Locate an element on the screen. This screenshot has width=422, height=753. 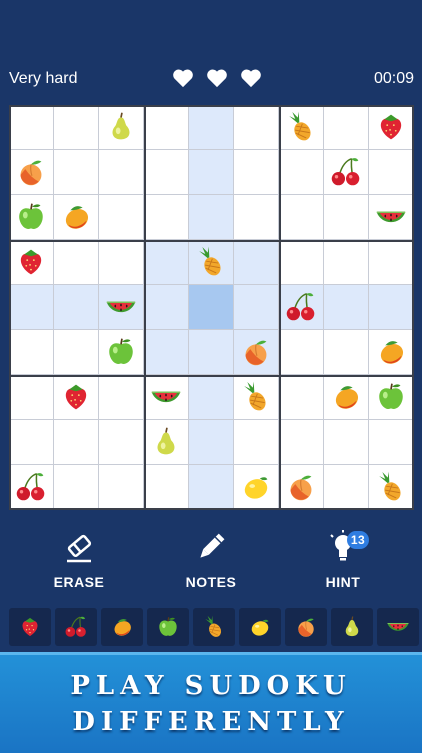
eraser-icon is located at coordinates (79, 548).